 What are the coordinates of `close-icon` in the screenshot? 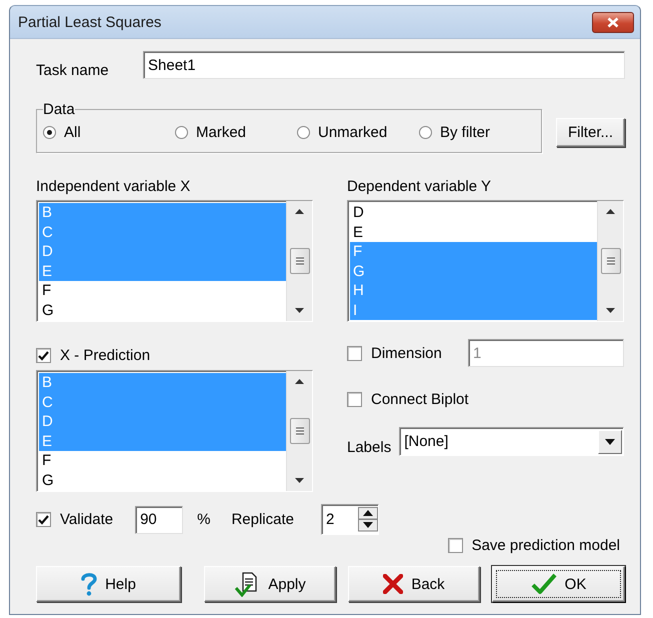 It's located at (613, 22).